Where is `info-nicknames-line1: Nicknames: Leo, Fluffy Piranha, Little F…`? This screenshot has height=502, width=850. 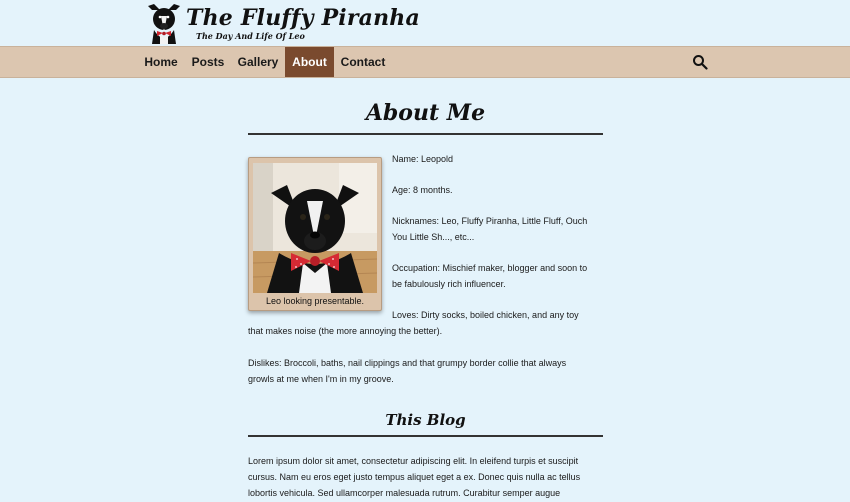
info-nicknames-line1: Nicknames: Leo, Fluffy Piranha, Little F… is located at coordinates (490, 221).